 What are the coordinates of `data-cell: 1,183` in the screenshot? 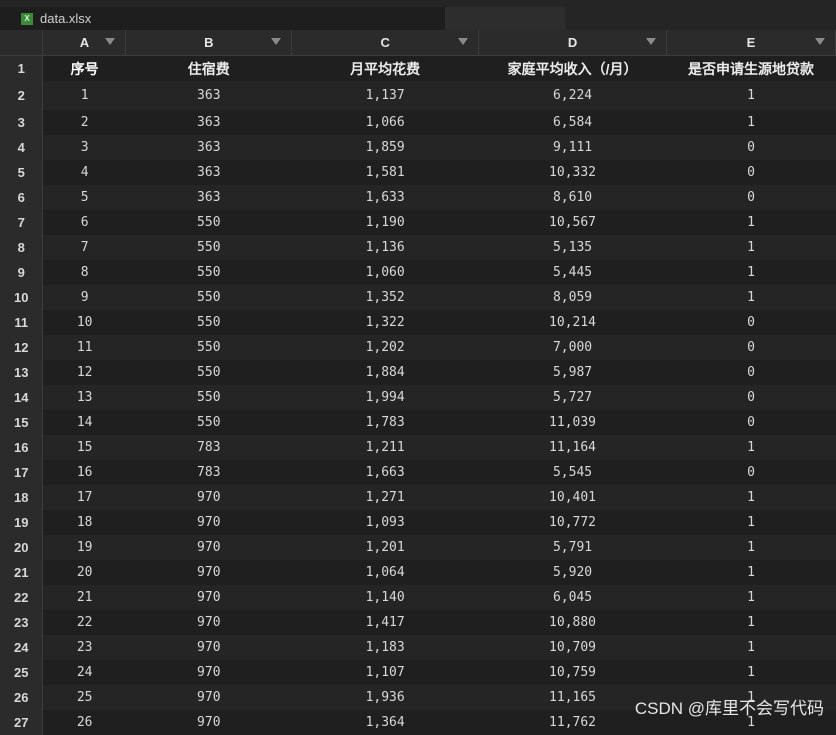 It's located at (385, 647).